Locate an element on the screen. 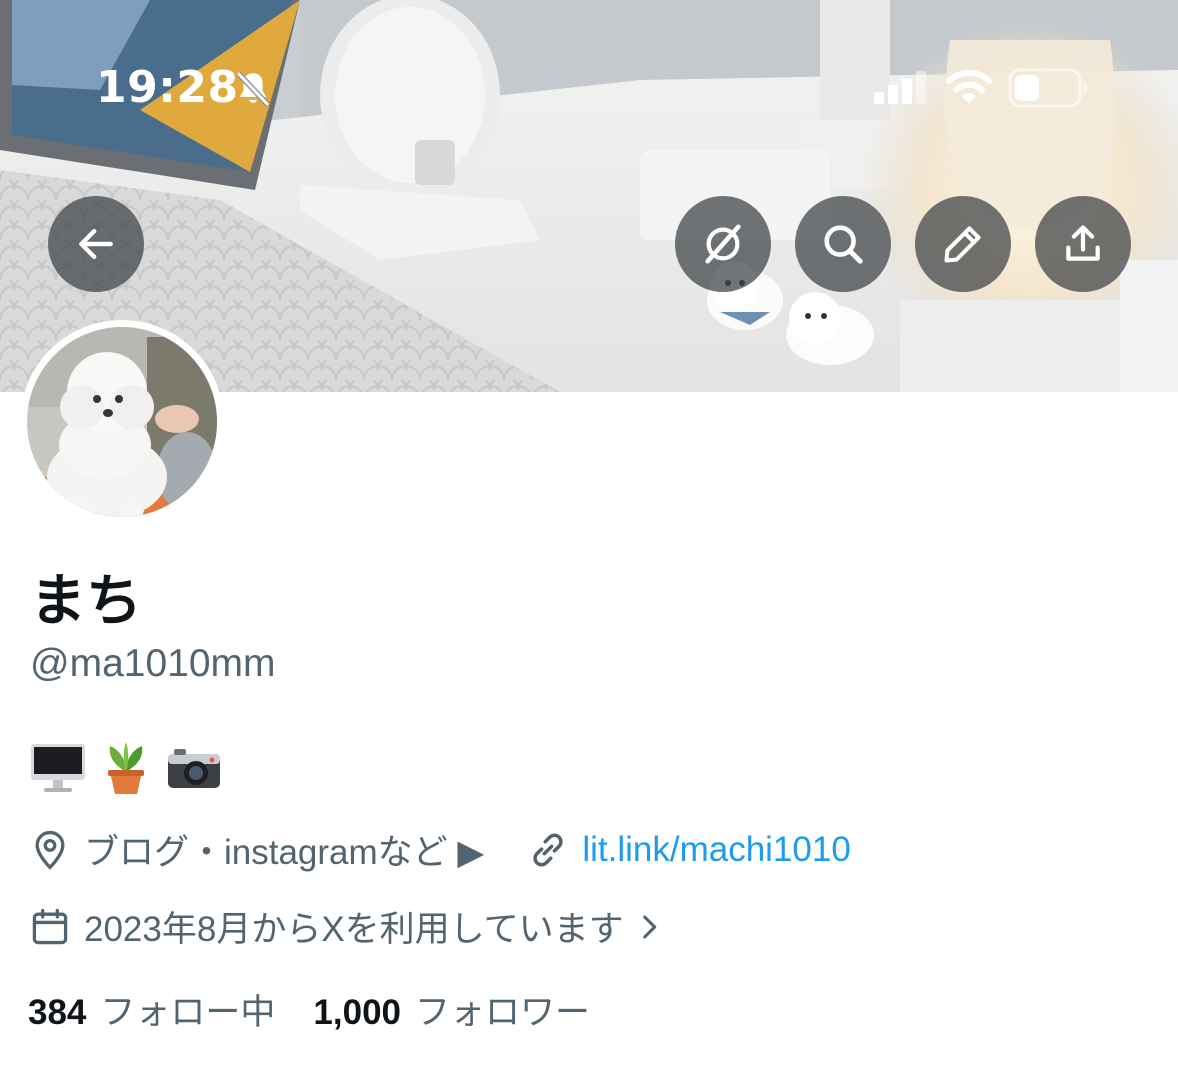  followers-label: フォロワー is located at coordinates (503, 1012).